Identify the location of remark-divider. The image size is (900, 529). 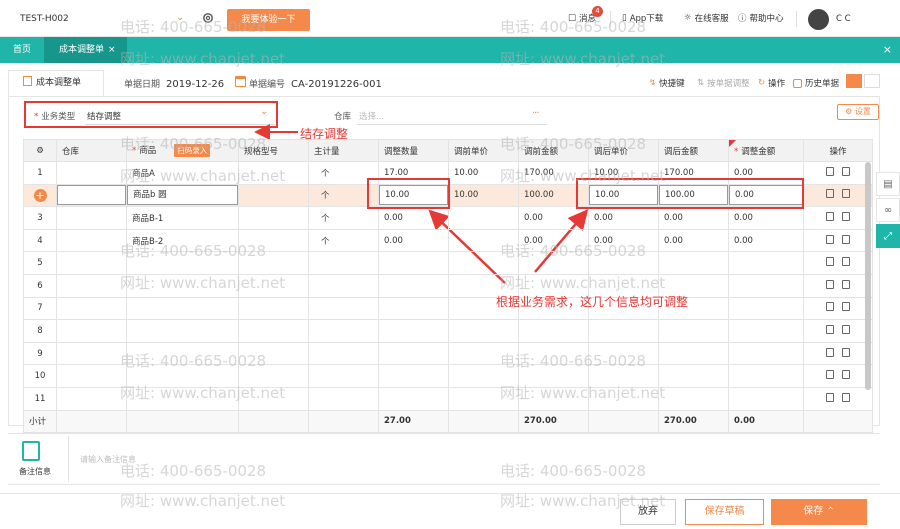
(68, 459).